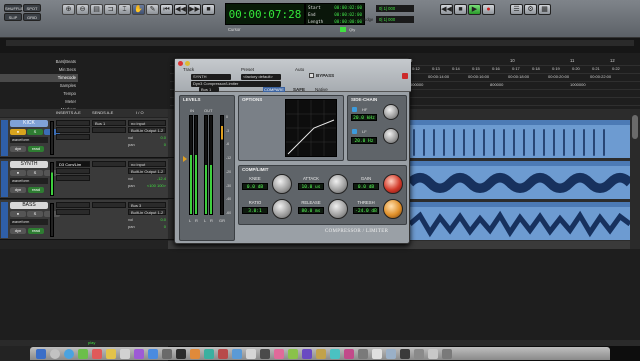 Image resolution: width=640 pixels, height=361 pixels. I want to click on audio-clip, so click(520, 180).